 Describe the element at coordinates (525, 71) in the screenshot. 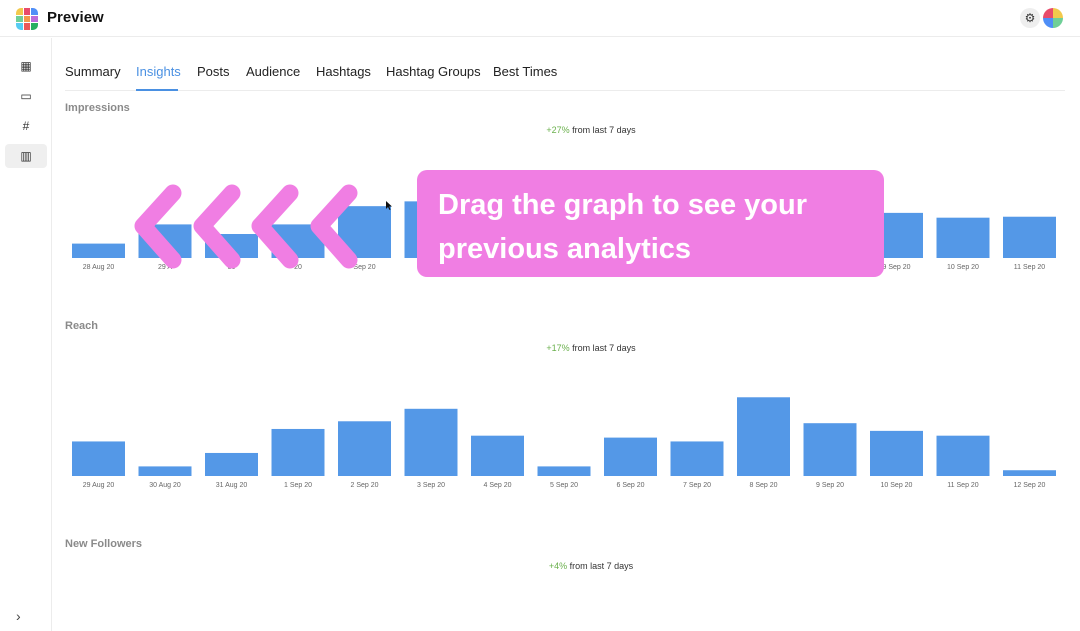

I see `tab-best-times: Best Times` at that location.